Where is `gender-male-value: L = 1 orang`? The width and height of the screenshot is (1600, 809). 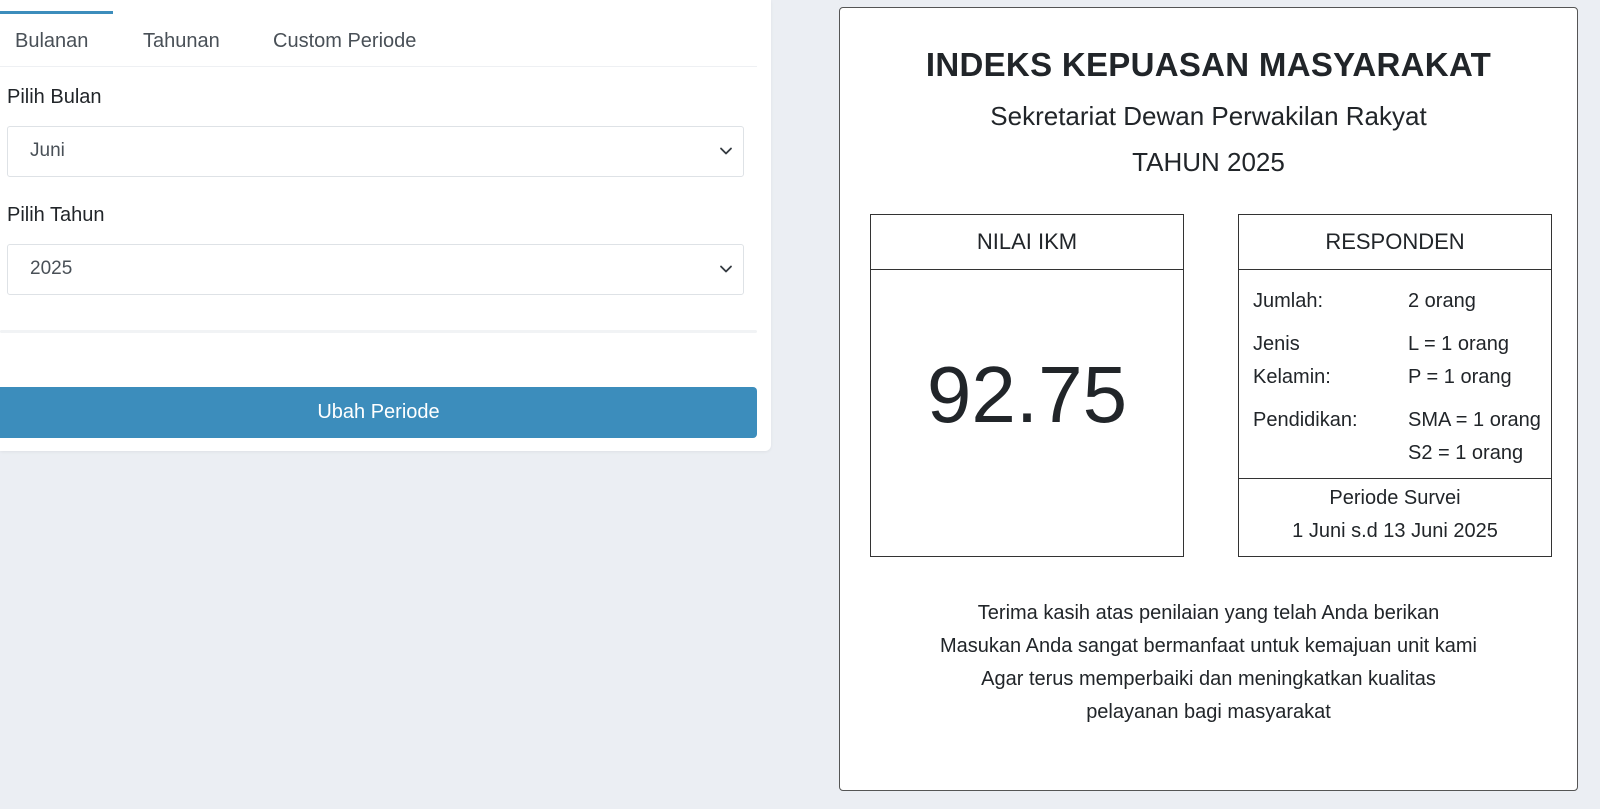
gender-male-value: L = 1 orang is located at coordinates (1459, 344).